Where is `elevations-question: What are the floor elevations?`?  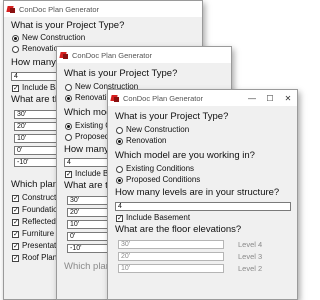 elevations-question: What are the floor elevations? is located at coordinates (178, 229).